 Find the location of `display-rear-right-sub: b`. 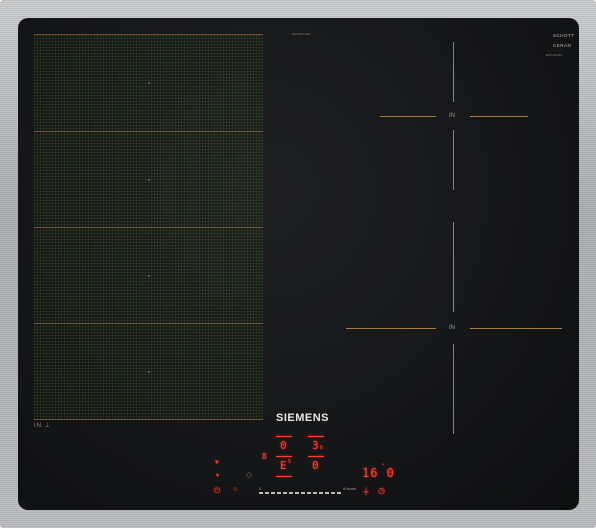

display-rear-right-sub: b is located at coordinates (322, 448).